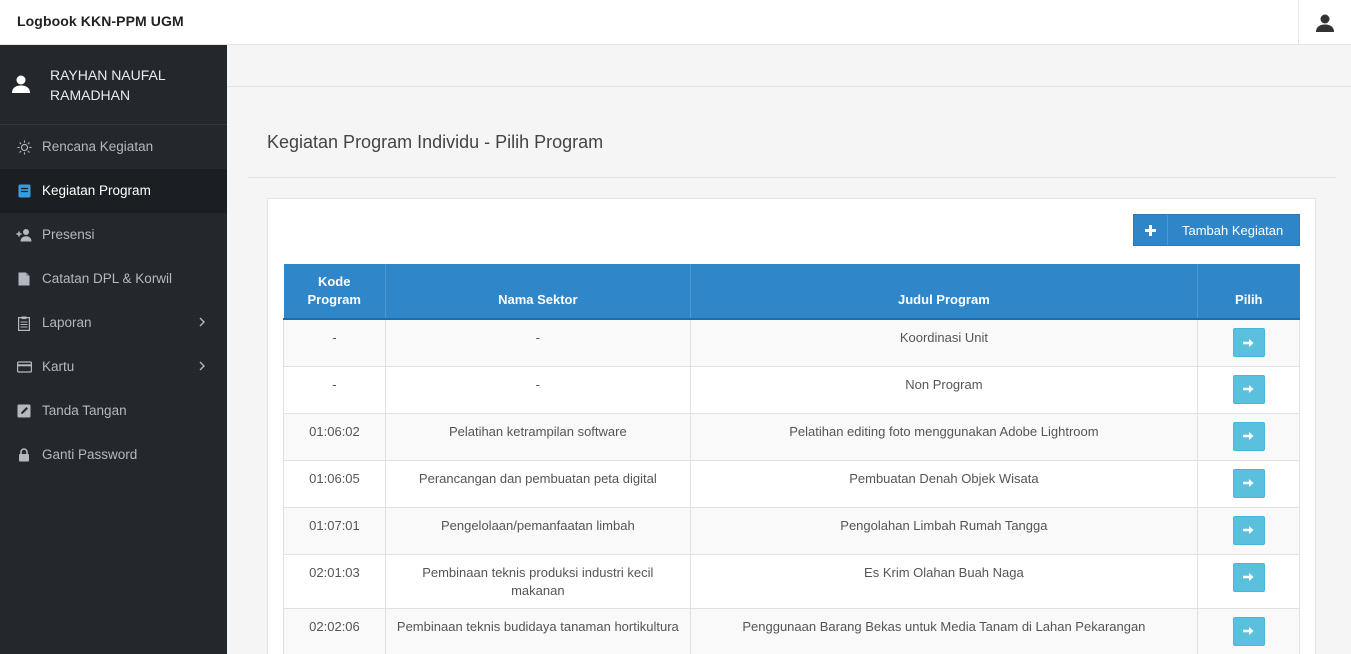  I want to click on sidebar-profile: RAYHAN NAUFAL RAMADHAN, so click(113, 85).